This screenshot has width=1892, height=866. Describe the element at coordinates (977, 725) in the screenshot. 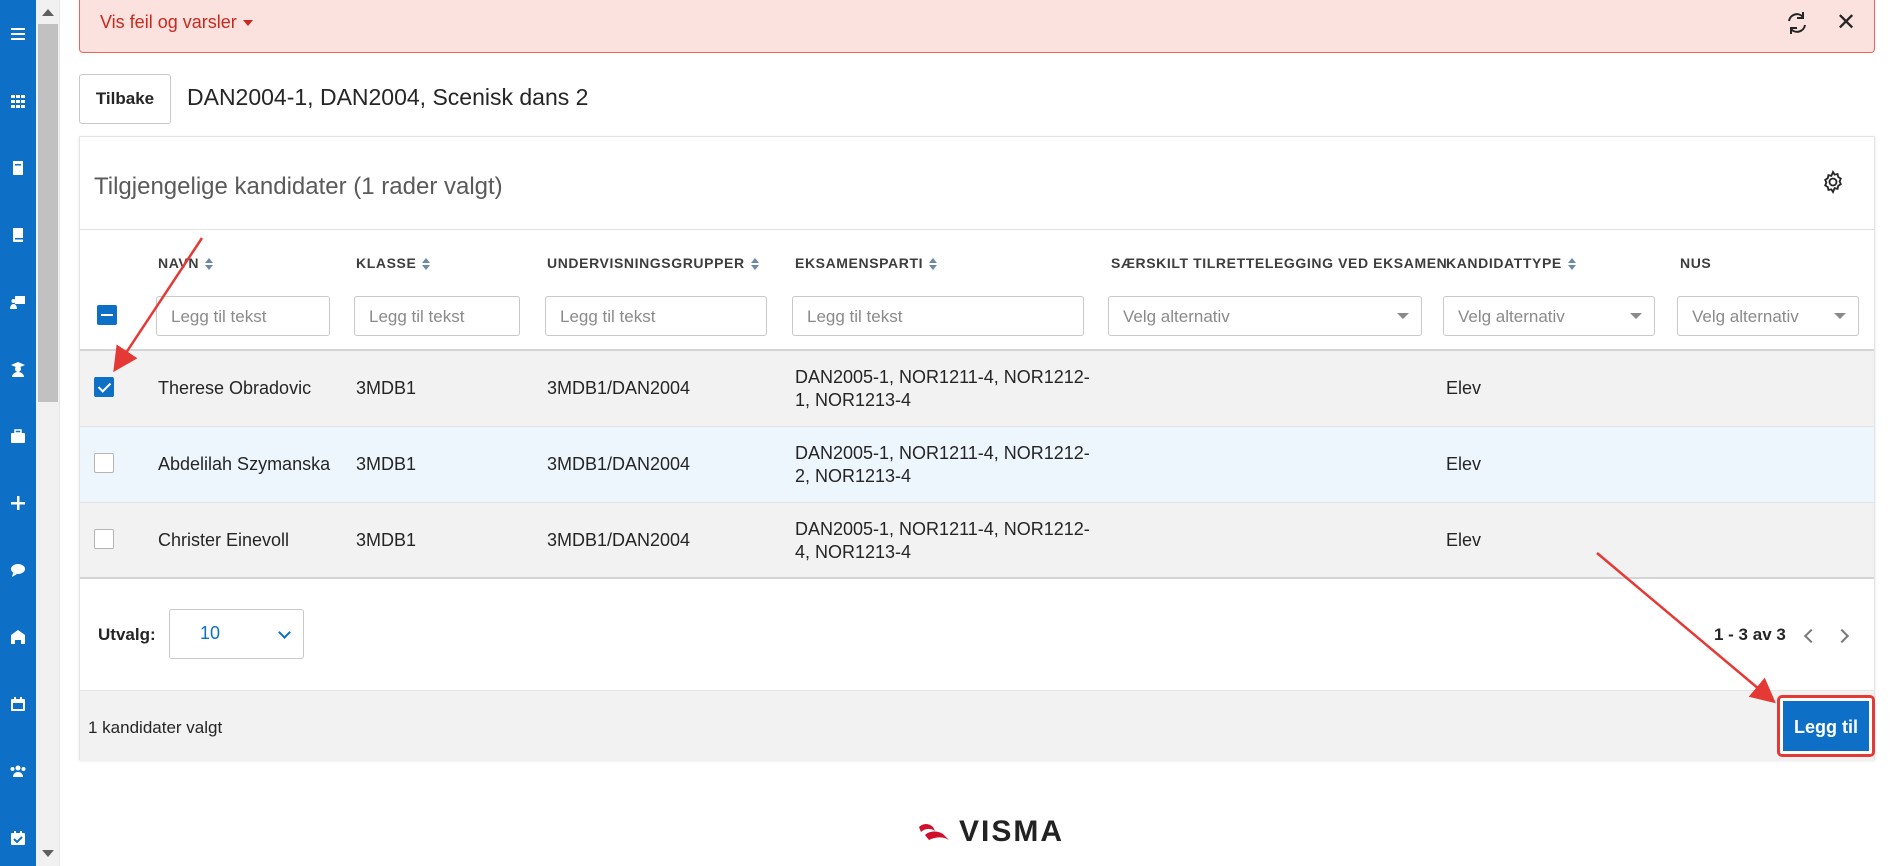

I see `selection-footer: 1 kandidater valgt Legg til` at that location.